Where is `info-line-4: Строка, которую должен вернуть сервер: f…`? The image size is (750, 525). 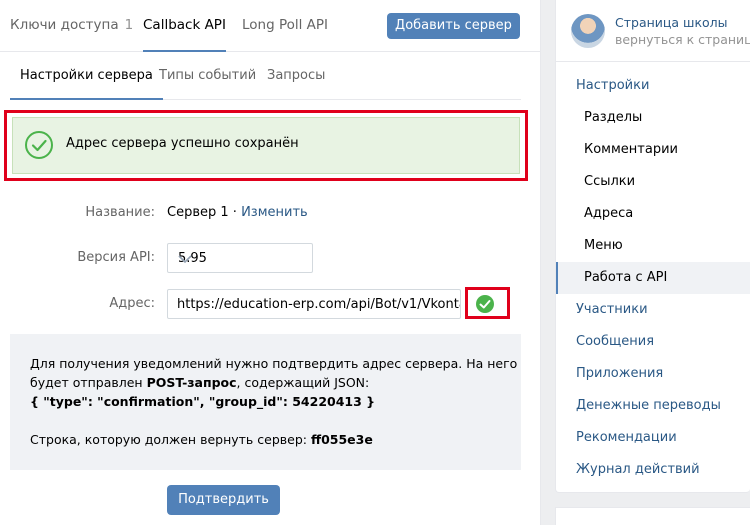 info-line-4: Строка, которую должен вернуть сервер: f… is located at coordinates (201, 439).